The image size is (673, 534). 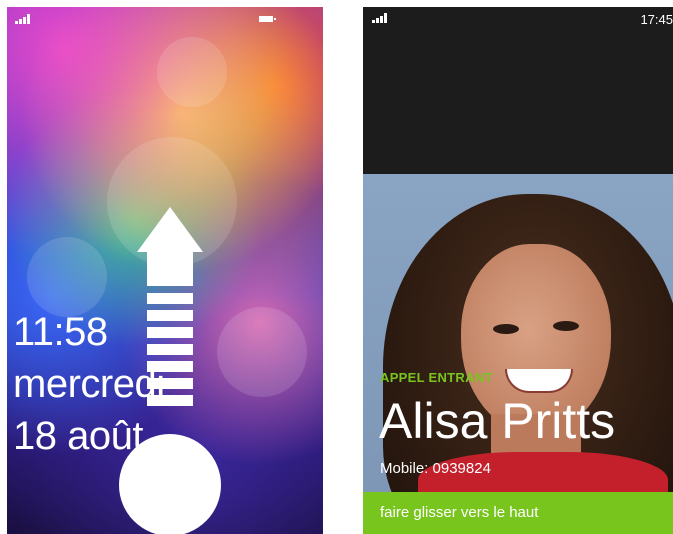 What do you see at coordinates (435, 468) in the screenshot?
I see `caller-number: Mobile: 0939824` at bounding box center [435, 468].